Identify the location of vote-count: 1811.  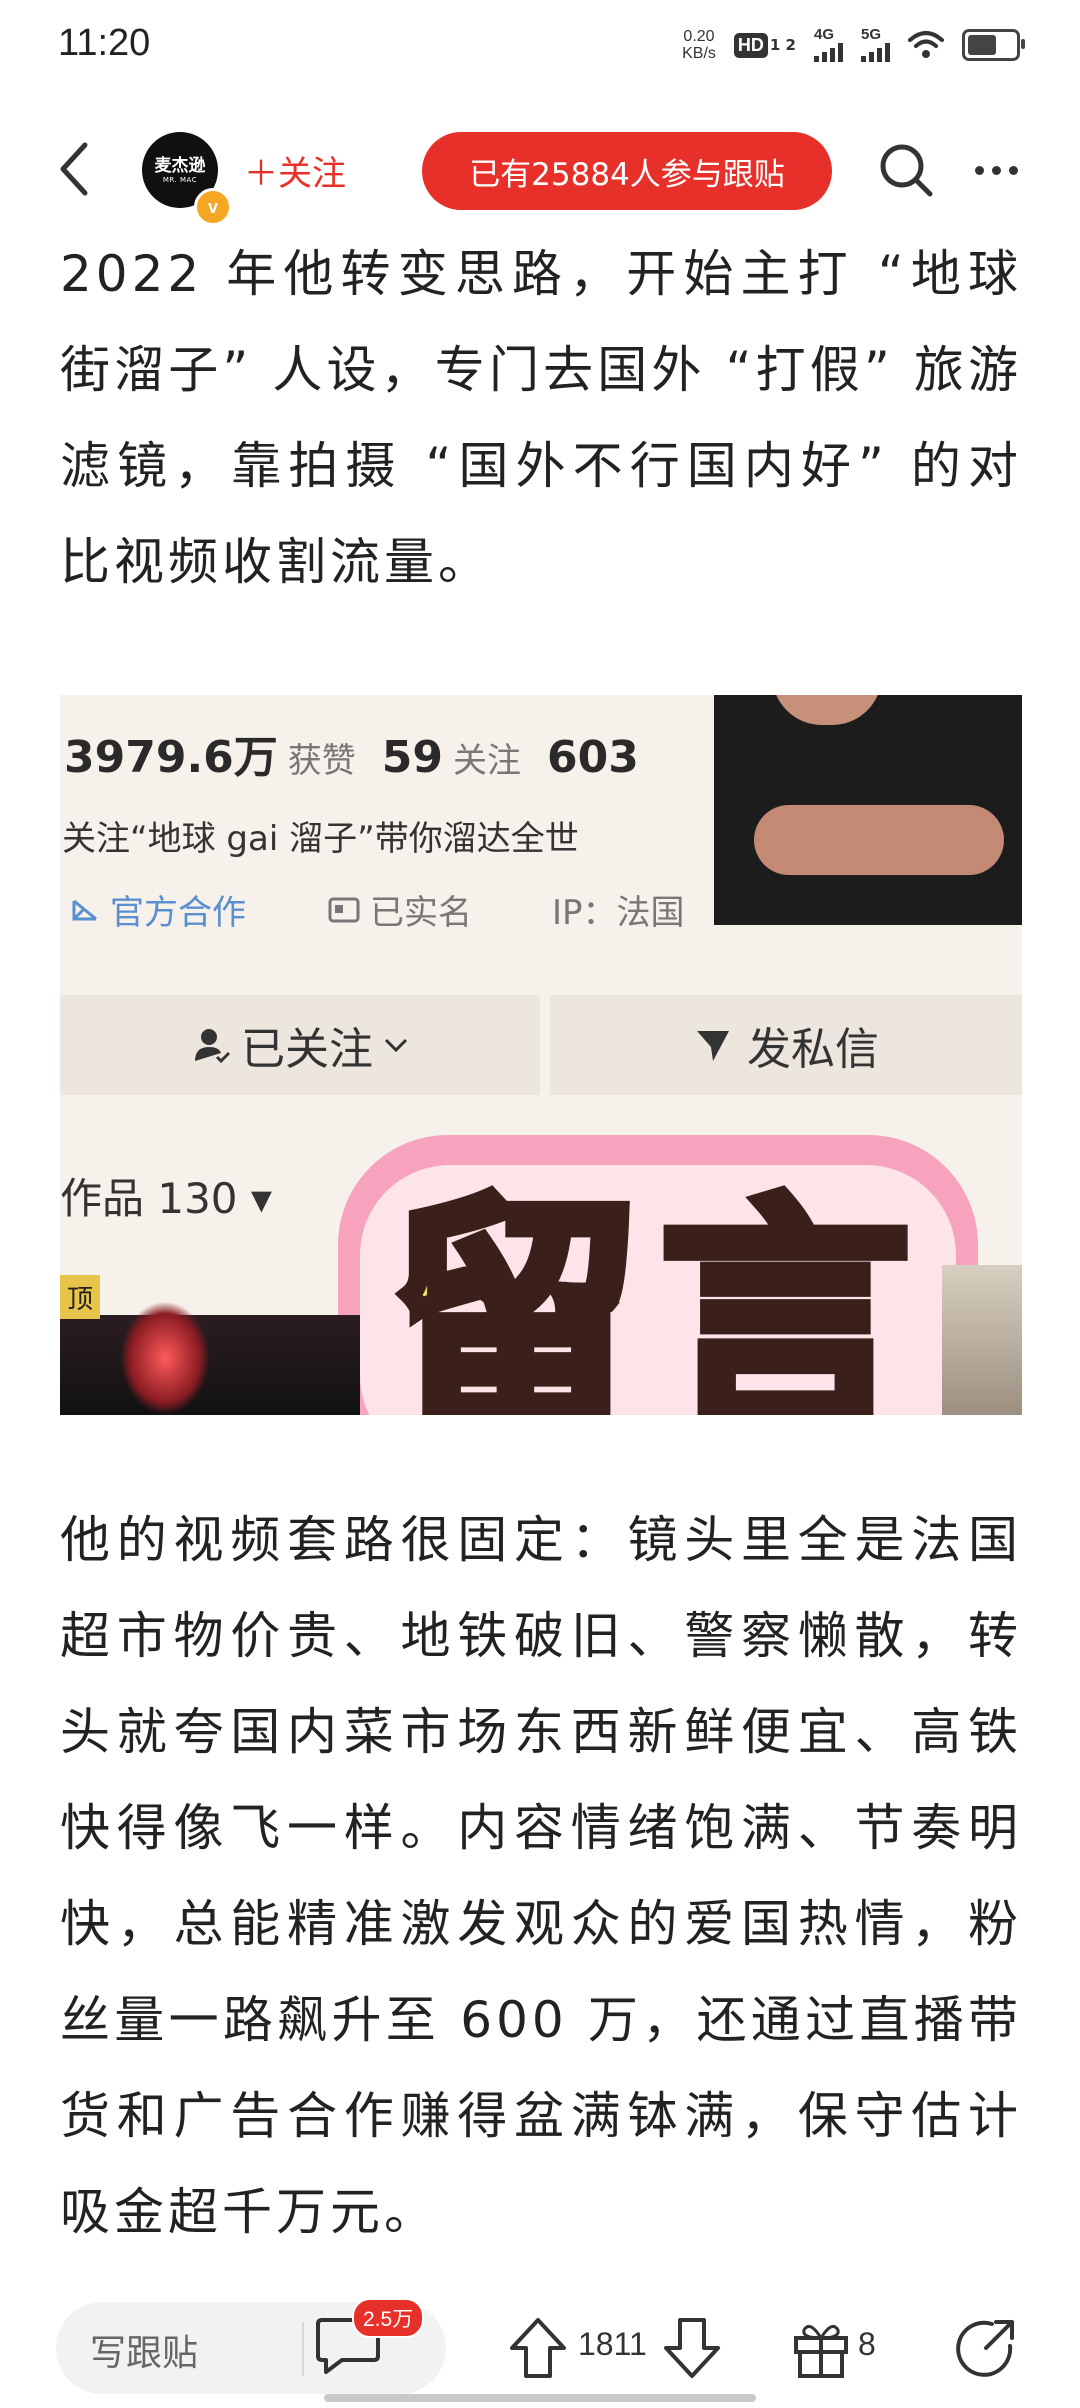
(612, 2344).